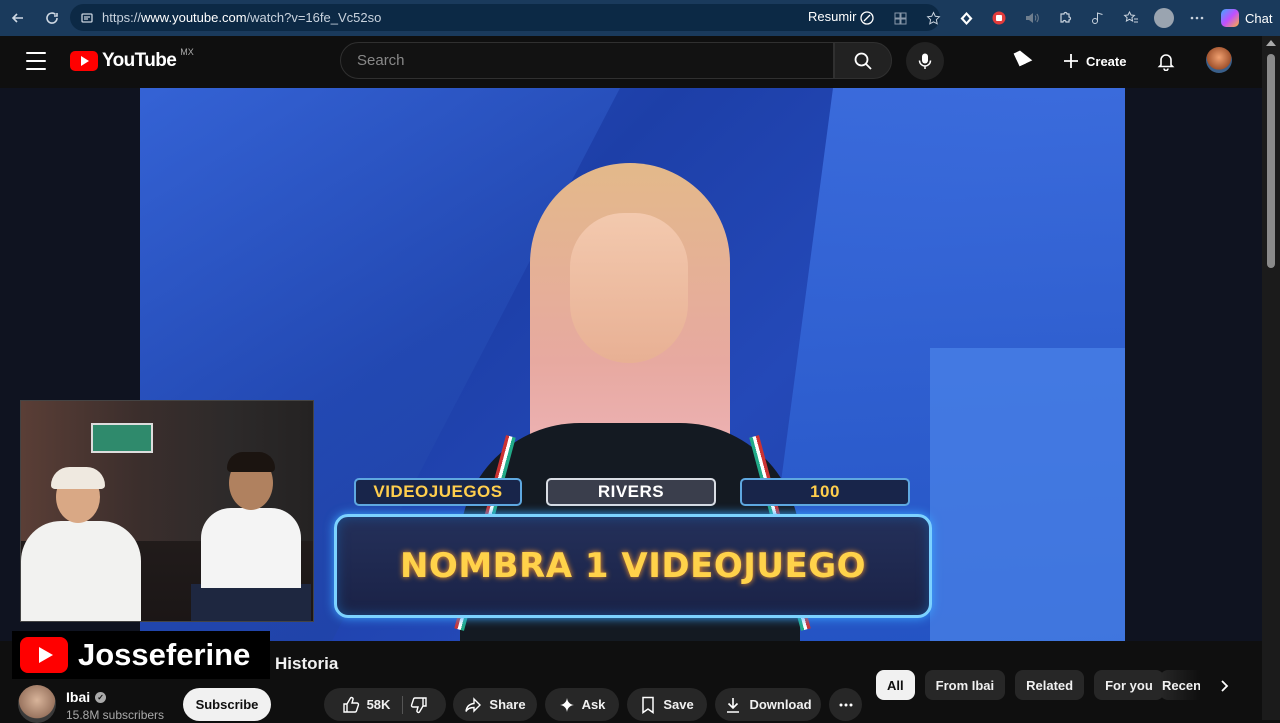 This screenshot has width=1280, height=723. I want to click on watermark-channel-name: Josseferine, so click(164, 654).